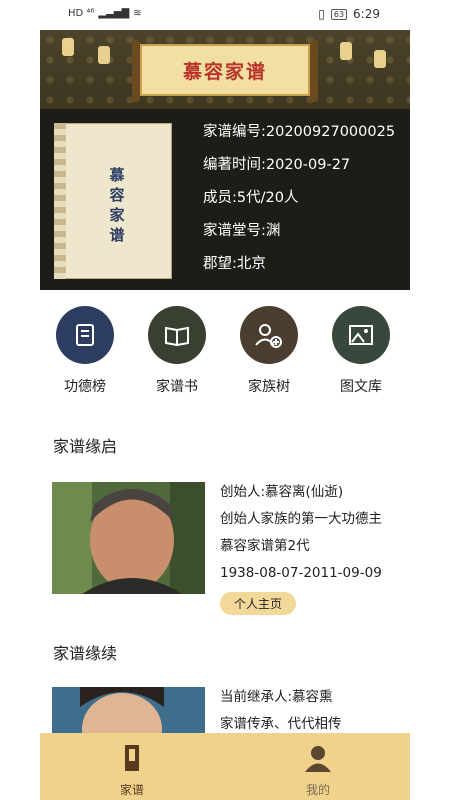 The image size is (450, 800). Describe the element at coordinates (128, 710) in the screenshot. I see `heir-photo` at that location.